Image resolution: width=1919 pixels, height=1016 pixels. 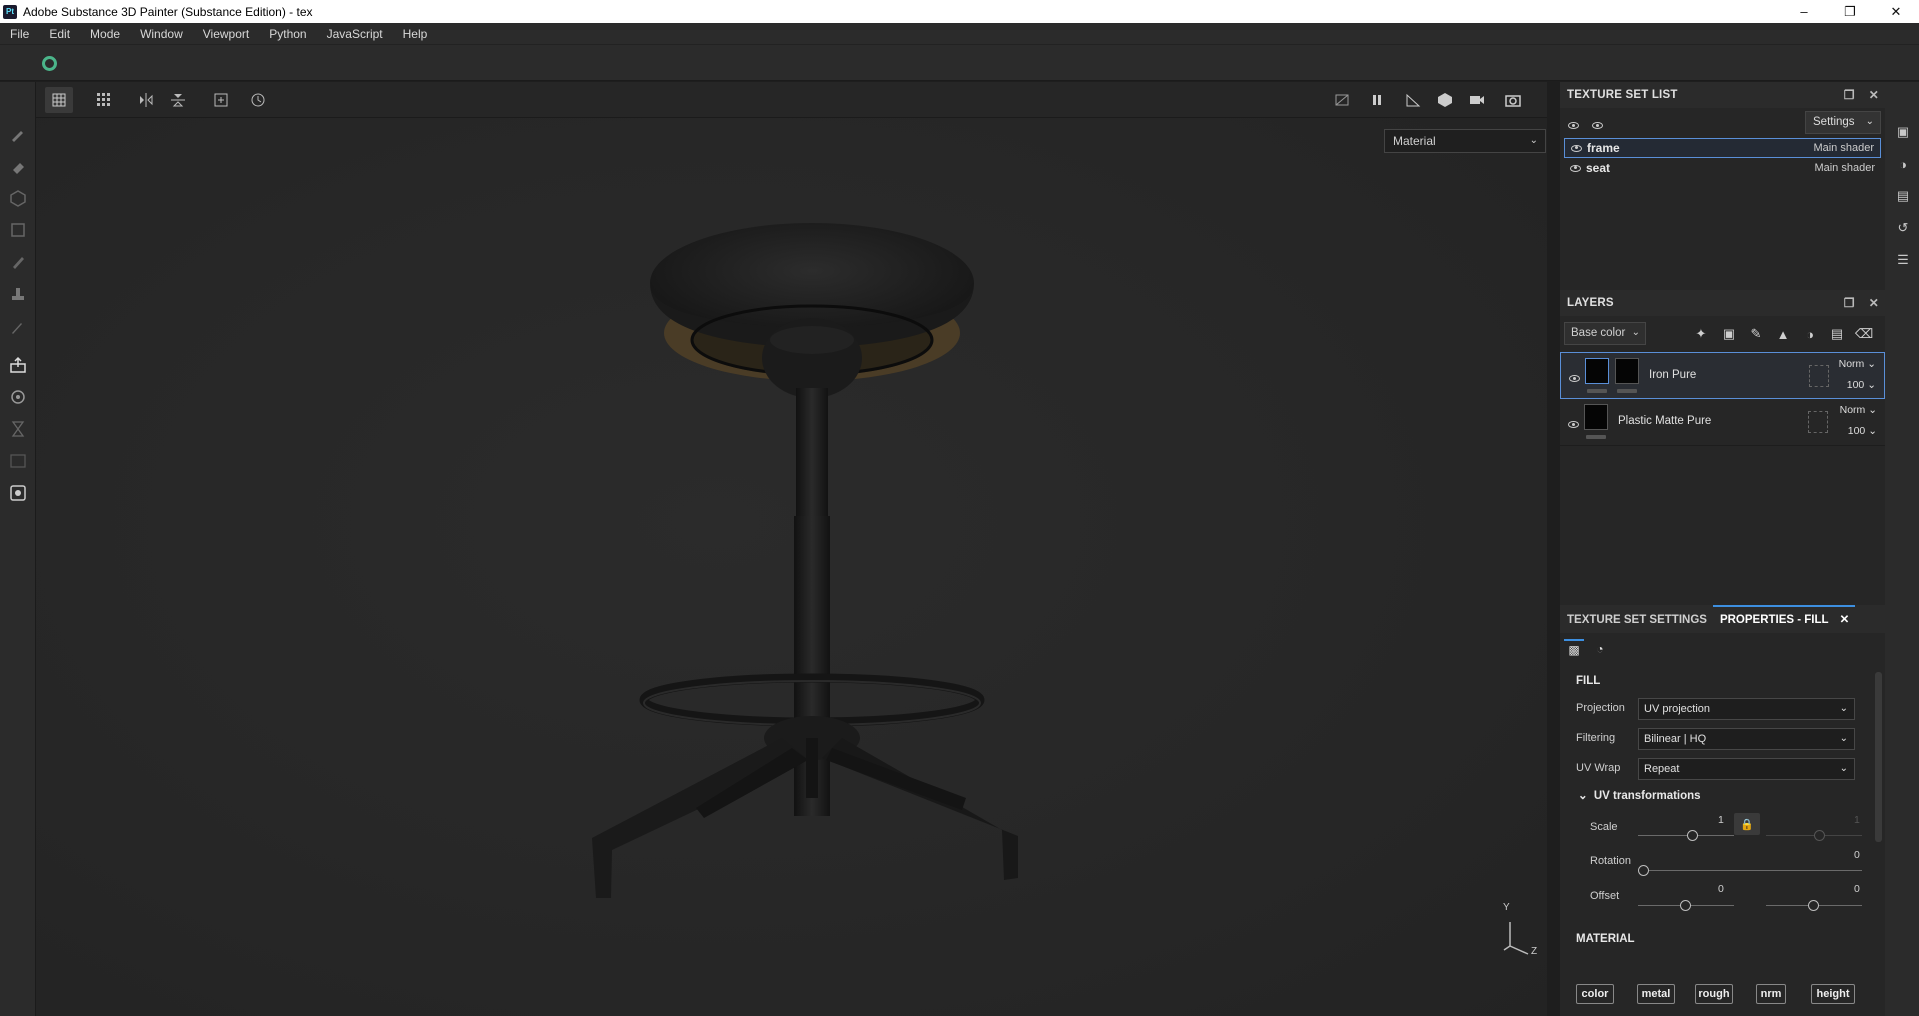 What do you see at coordinates (355, 34) in the screenshot?
I see `menu-javascript: JavaScript` at bounding box center [355, 34].